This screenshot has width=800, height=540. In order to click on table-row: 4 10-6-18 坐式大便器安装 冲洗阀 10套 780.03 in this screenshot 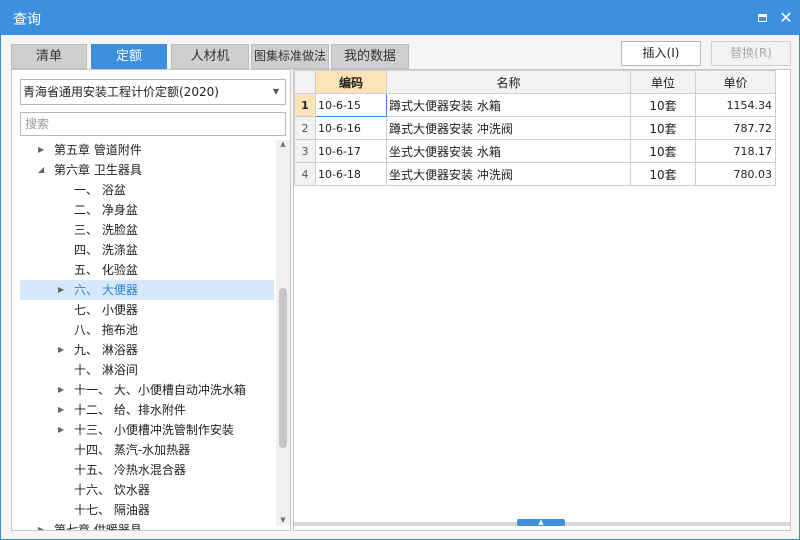, I will do `click(535, 174)`.